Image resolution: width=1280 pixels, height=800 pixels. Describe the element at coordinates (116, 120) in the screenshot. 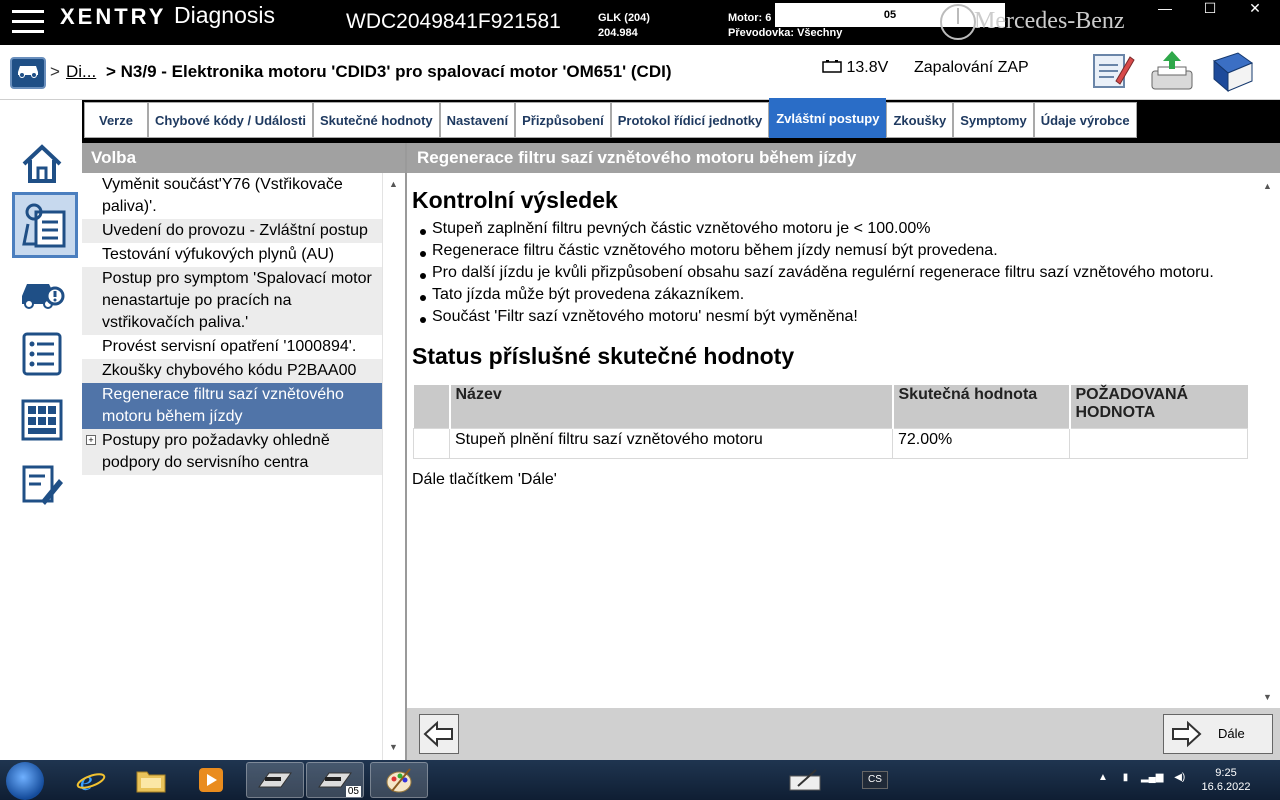

I see `tab-verze: Verze` at that location.